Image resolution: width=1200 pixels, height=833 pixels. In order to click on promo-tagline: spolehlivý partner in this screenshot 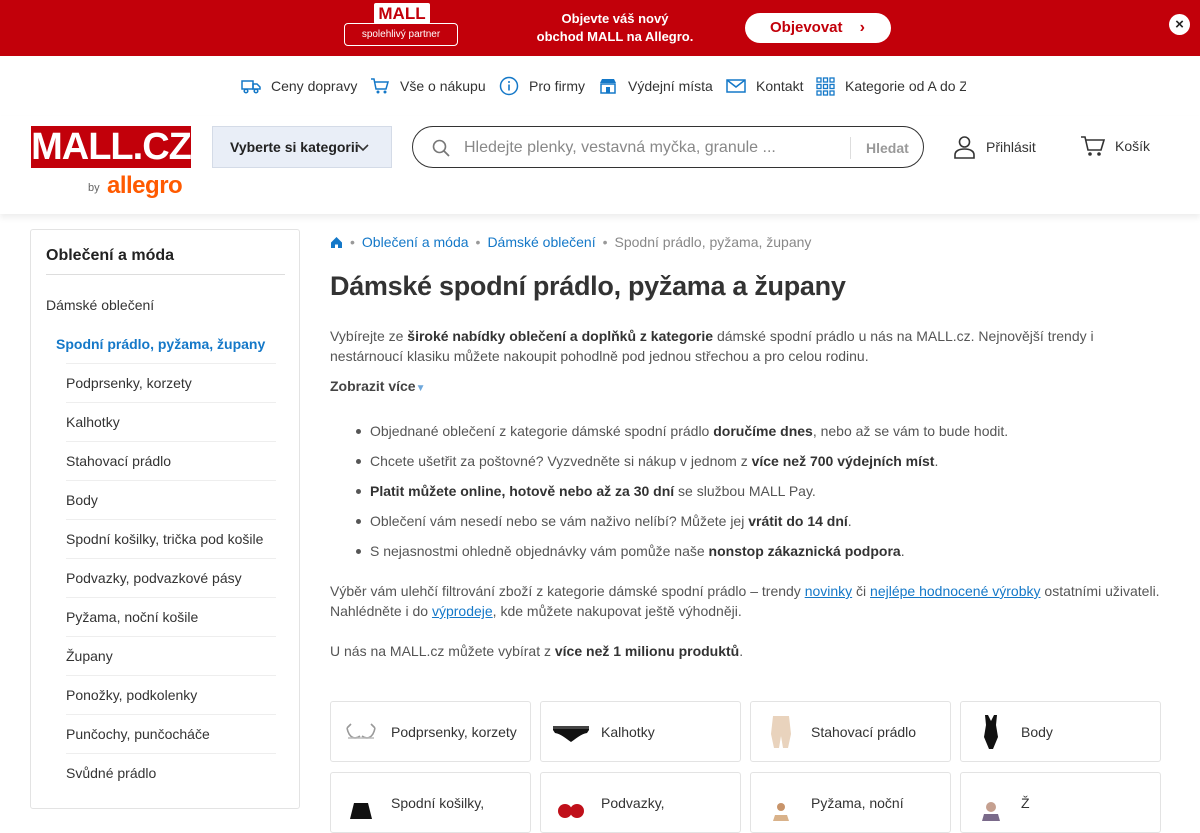, I will do `click(401, 34)`.